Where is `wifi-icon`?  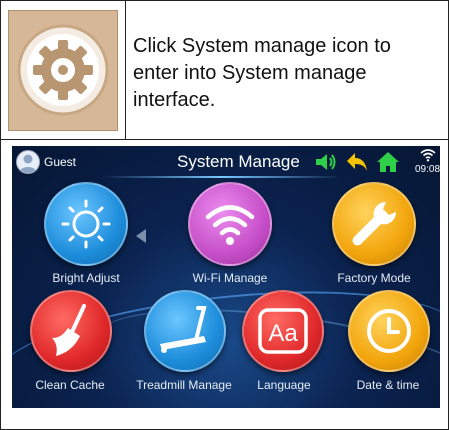 wifi-icon is located at coordinates (230, 225).